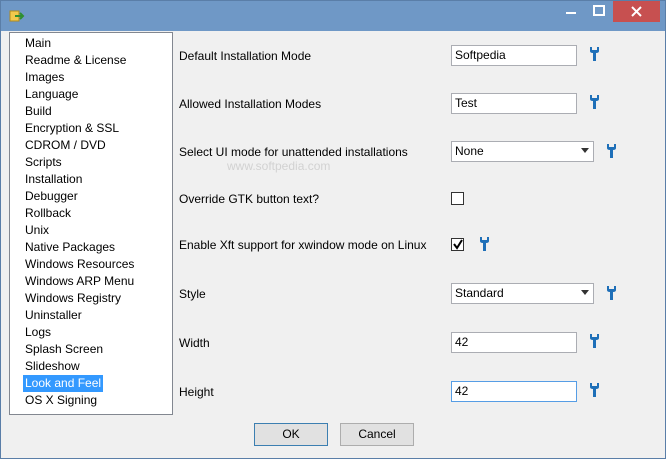 The height and width of the screenshot is (459, 666). I want to click on sidebar-item-main: Main, so click(38, 43).